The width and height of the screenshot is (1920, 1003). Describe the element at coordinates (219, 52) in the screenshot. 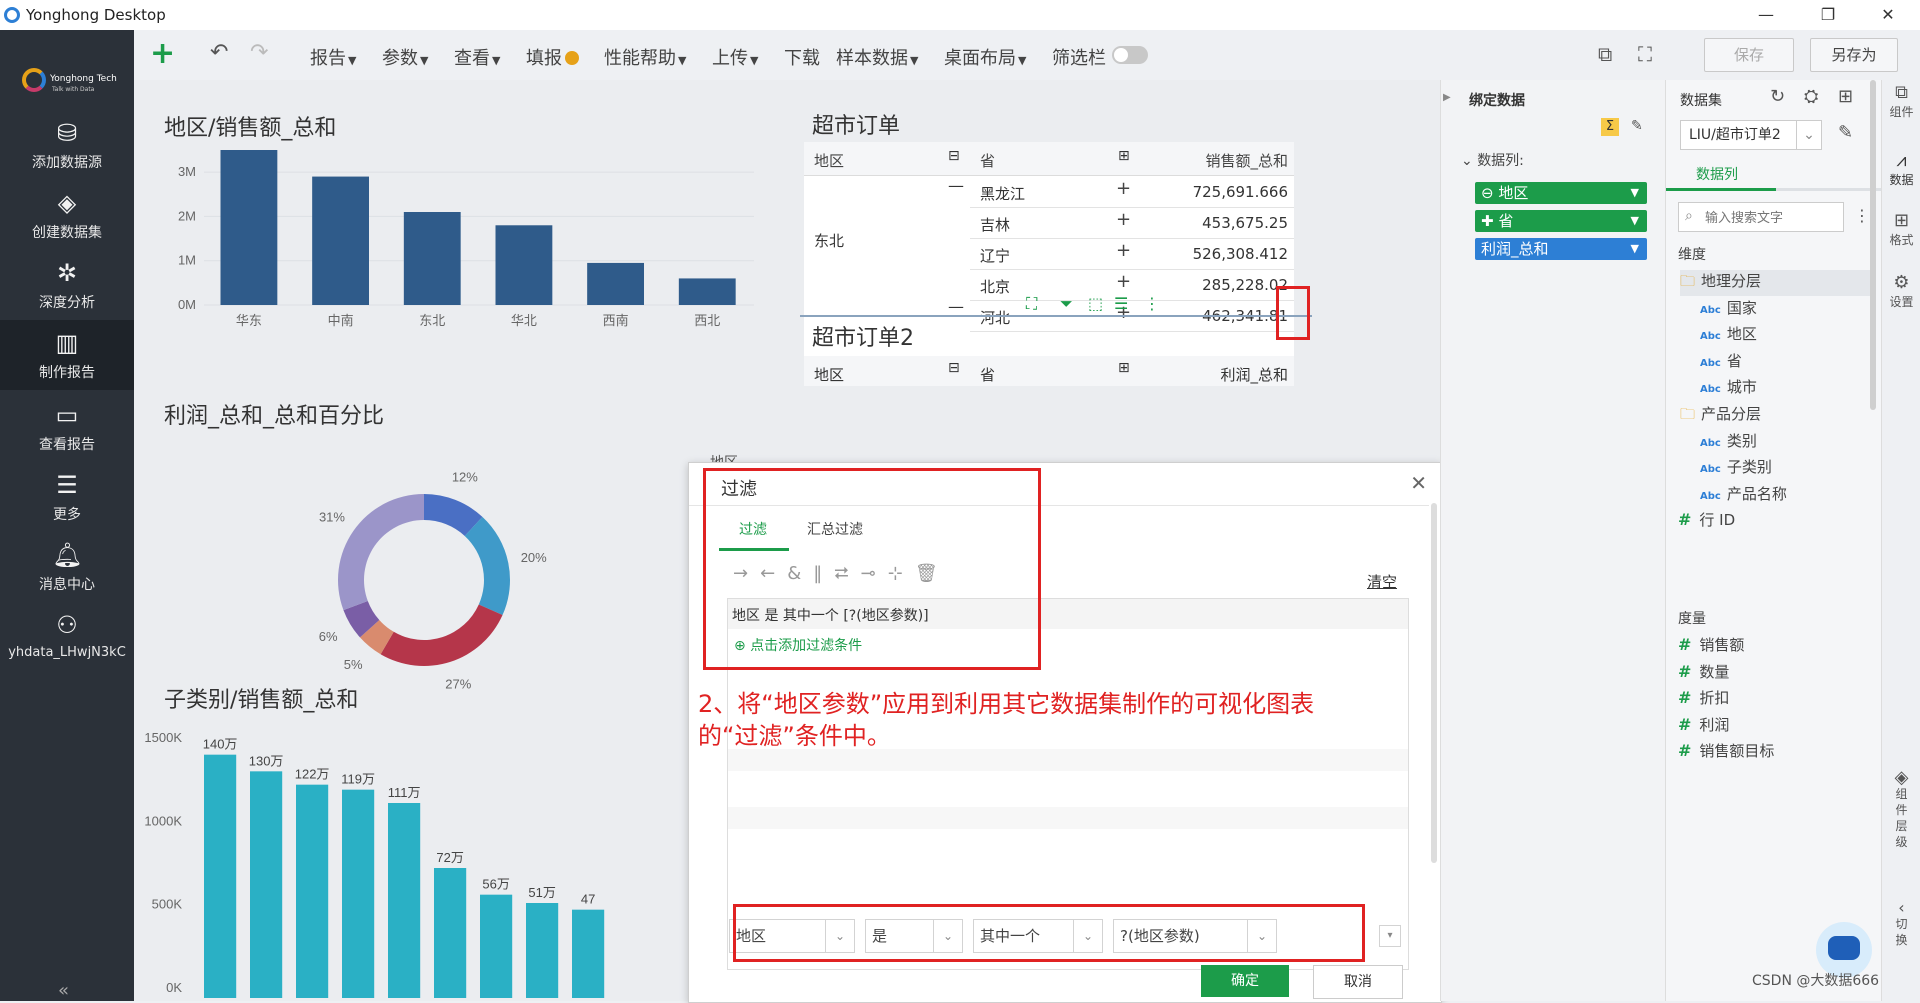

I see `undo-icon: ↶` at that location.